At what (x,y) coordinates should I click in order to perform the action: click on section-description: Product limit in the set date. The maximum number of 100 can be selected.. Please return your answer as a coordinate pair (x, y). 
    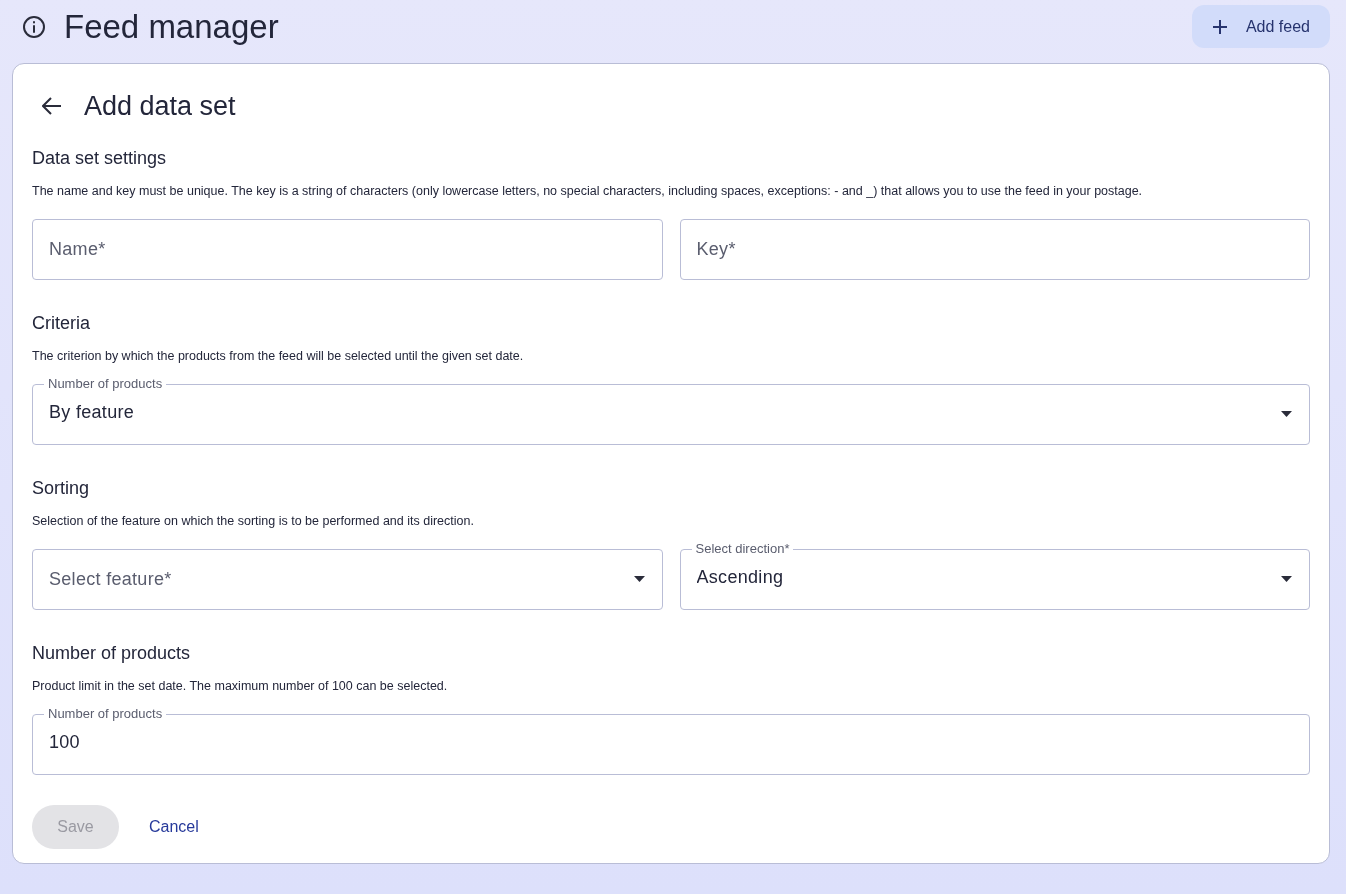
    Looking at the image, I should click on (240, 685).